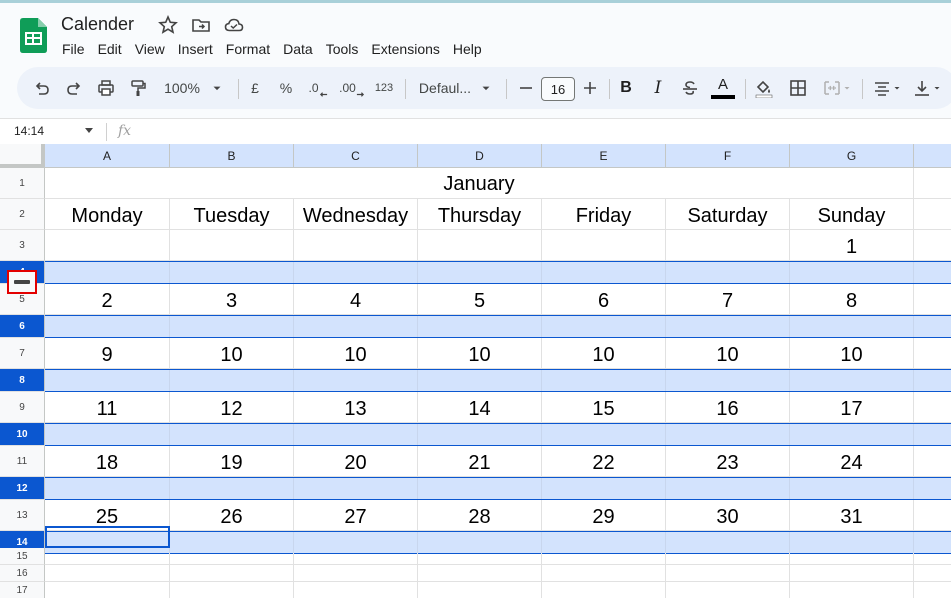 The width and height of the screenshot is (951, 598). Describe the element at coordinates (927, 88) in the screenshot. I see `vertical-align-button` at that location.